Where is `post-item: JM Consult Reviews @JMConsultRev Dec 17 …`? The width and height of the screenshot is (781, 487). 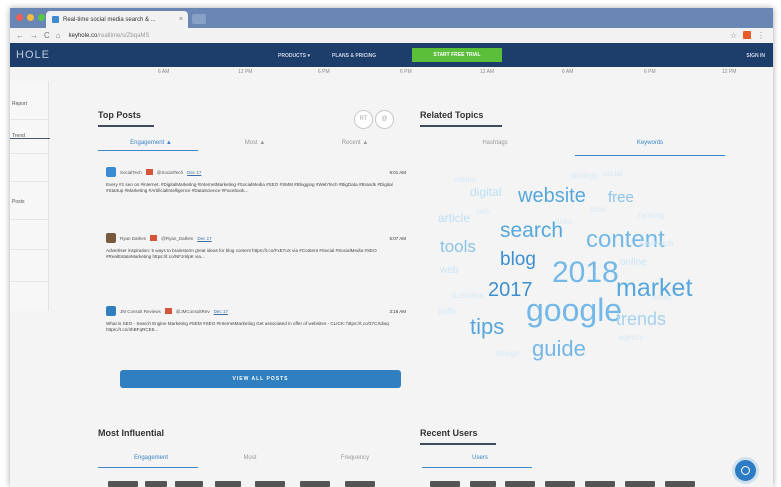 post-item: JM Consult Reviews @JMConsultRev Dec 17 … is located at coordinates (256, 320).